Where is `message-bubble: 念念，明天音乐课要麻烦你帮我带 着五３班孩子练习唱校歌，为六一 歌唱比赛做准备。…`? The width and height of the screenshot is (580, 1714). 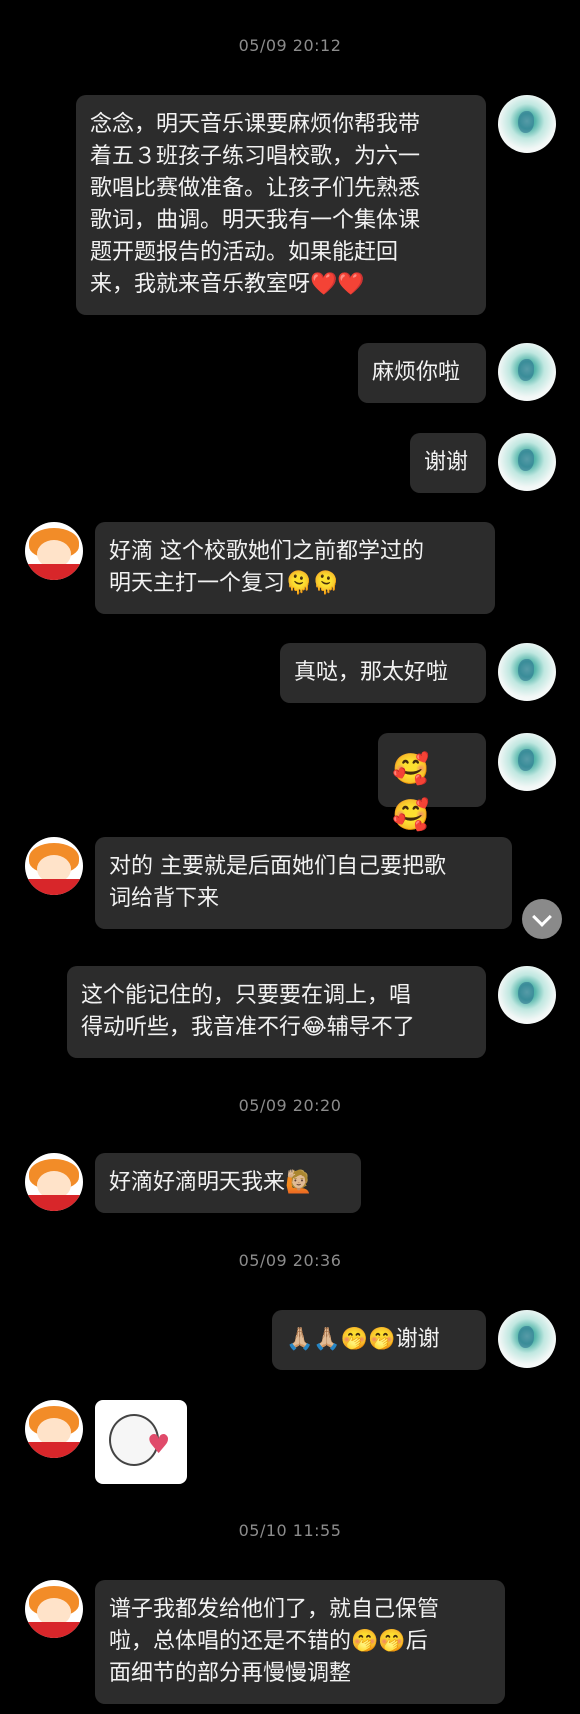
message-bubble: 念念，明天音乐课要麻烦你帮我带 着五３班孩子练习唱校歌，为六一 歌唱比赛做准备。… is located at coordinates (281, 205).